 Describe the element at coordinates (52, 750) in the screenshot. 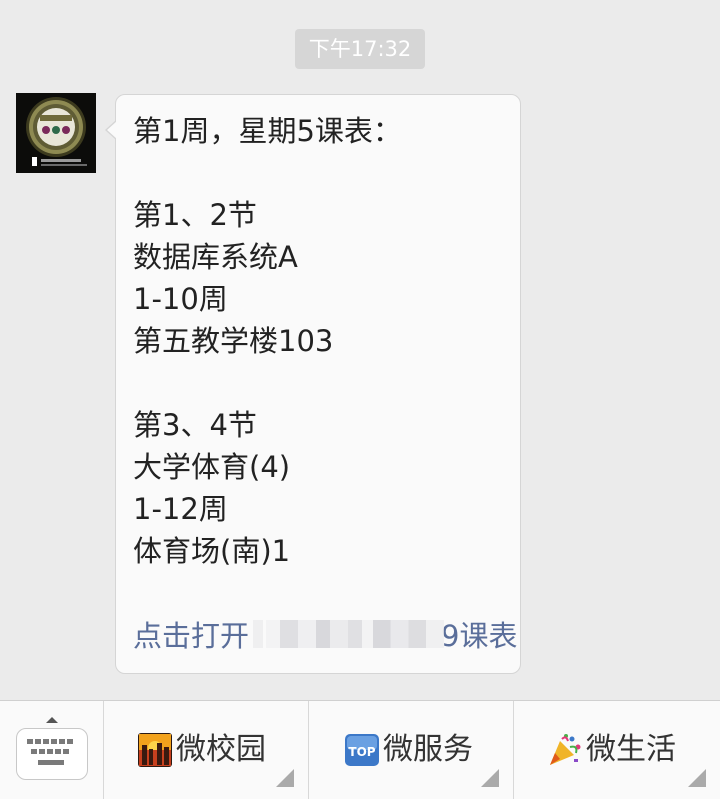

I see `keyboard-toggle-button` at that location.